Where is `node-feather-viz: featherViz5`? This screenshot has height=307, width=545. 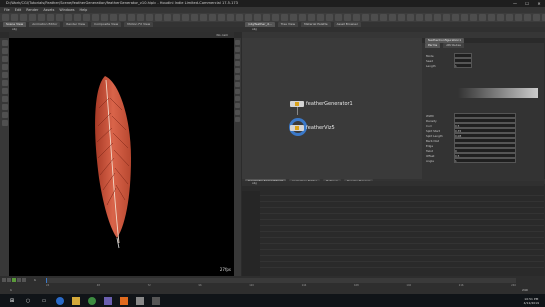 node-feather-viz: featherViz5 is located at coordinates (312, 127).